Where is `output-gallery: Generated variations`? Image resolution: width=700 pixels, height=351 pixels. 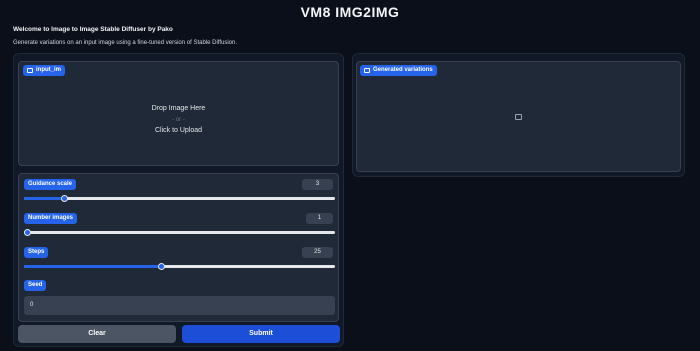
output-gallery: Generated variations is located at coordinates (518, 116).